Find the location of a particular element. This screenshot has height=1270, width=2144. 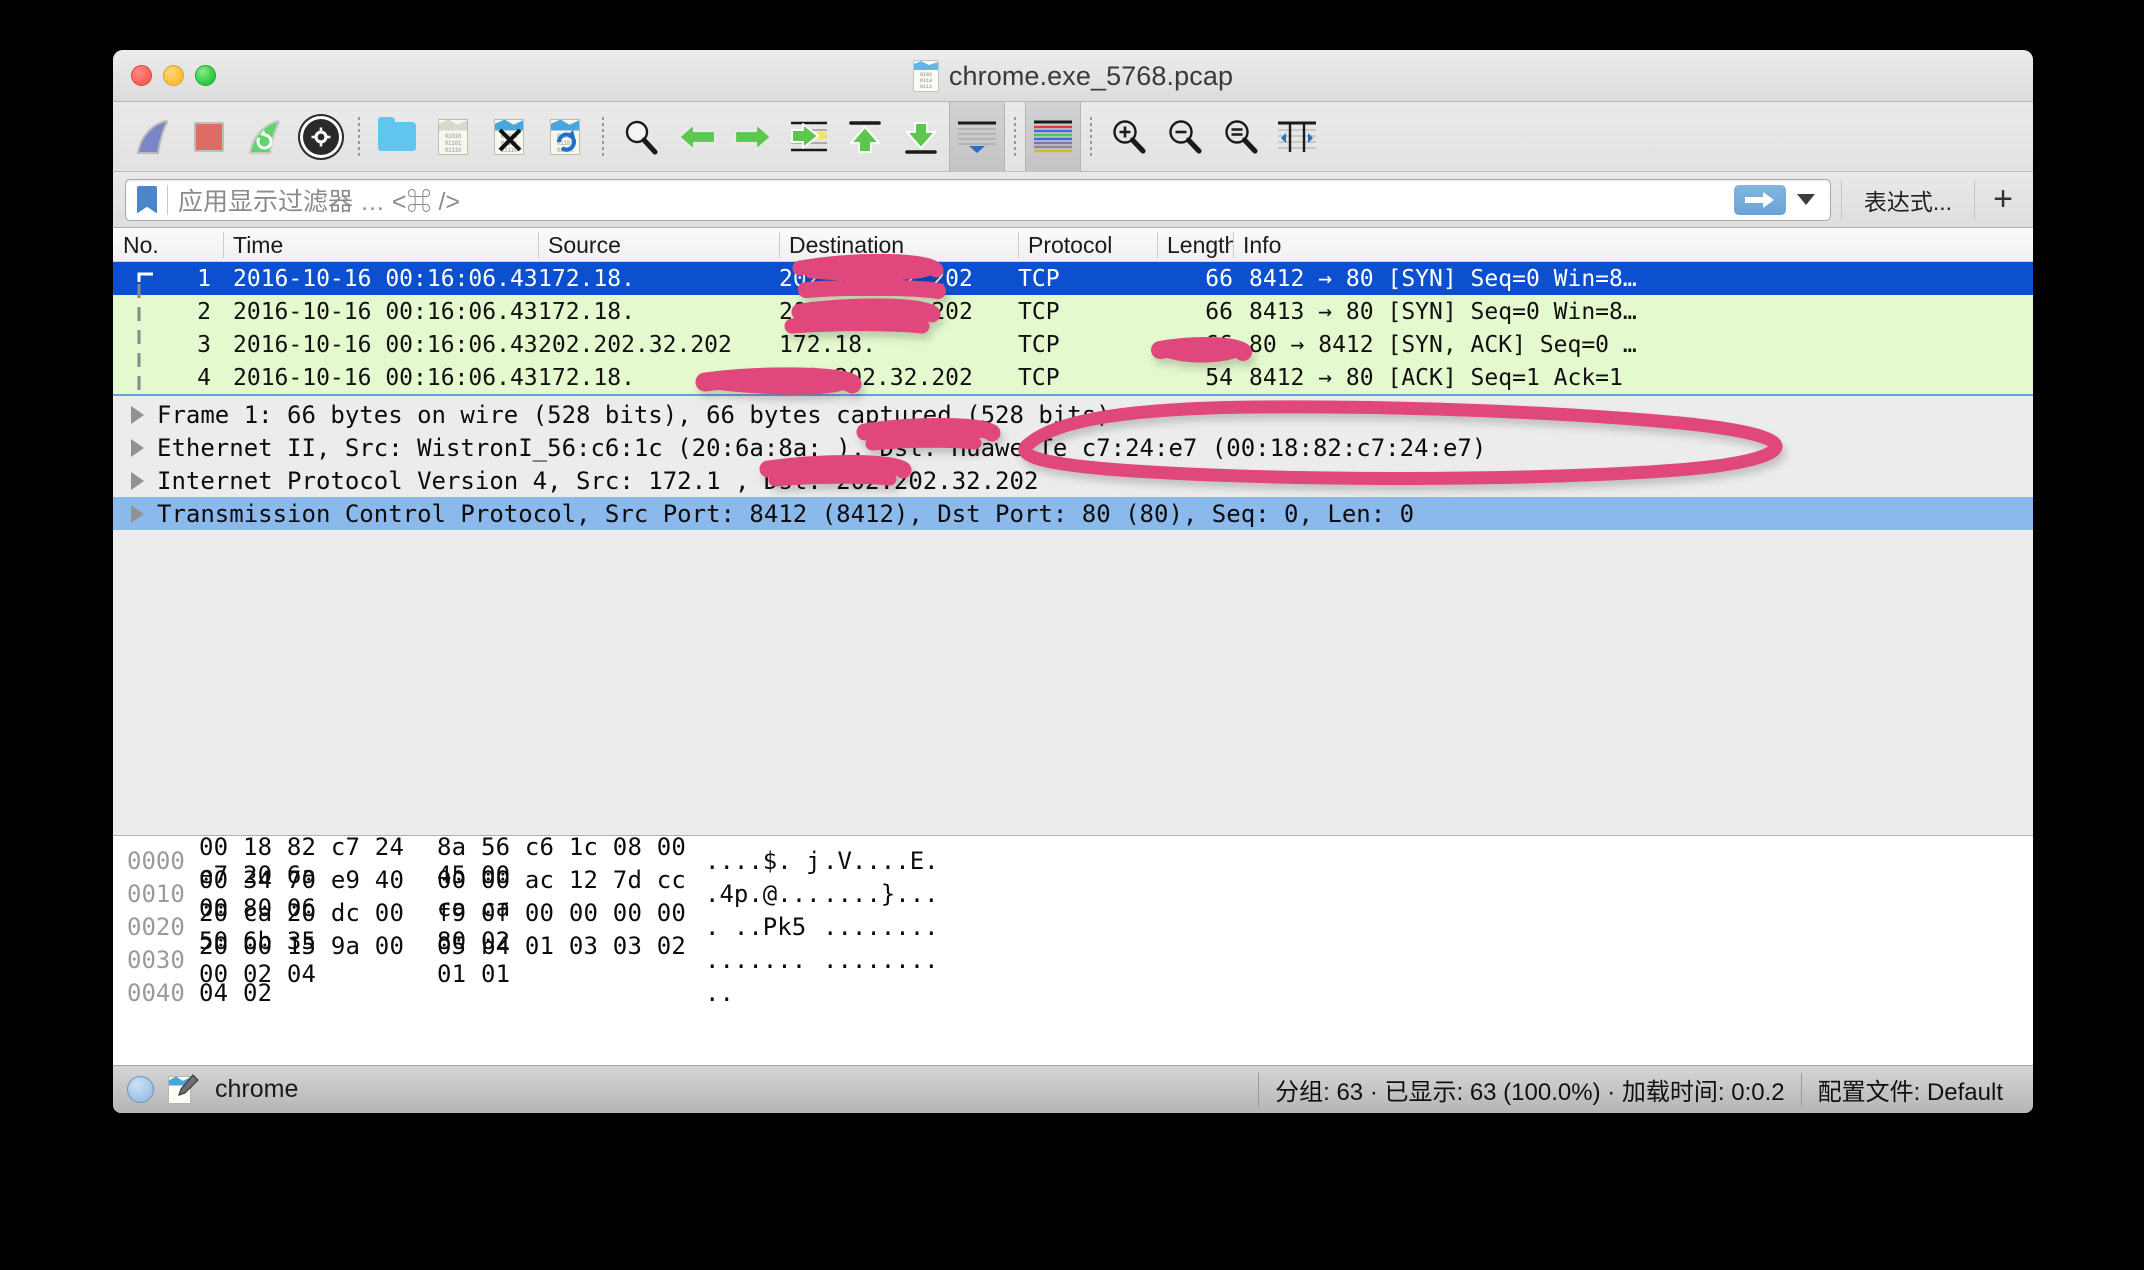

go-back-button is located at coordinates (697, 137).